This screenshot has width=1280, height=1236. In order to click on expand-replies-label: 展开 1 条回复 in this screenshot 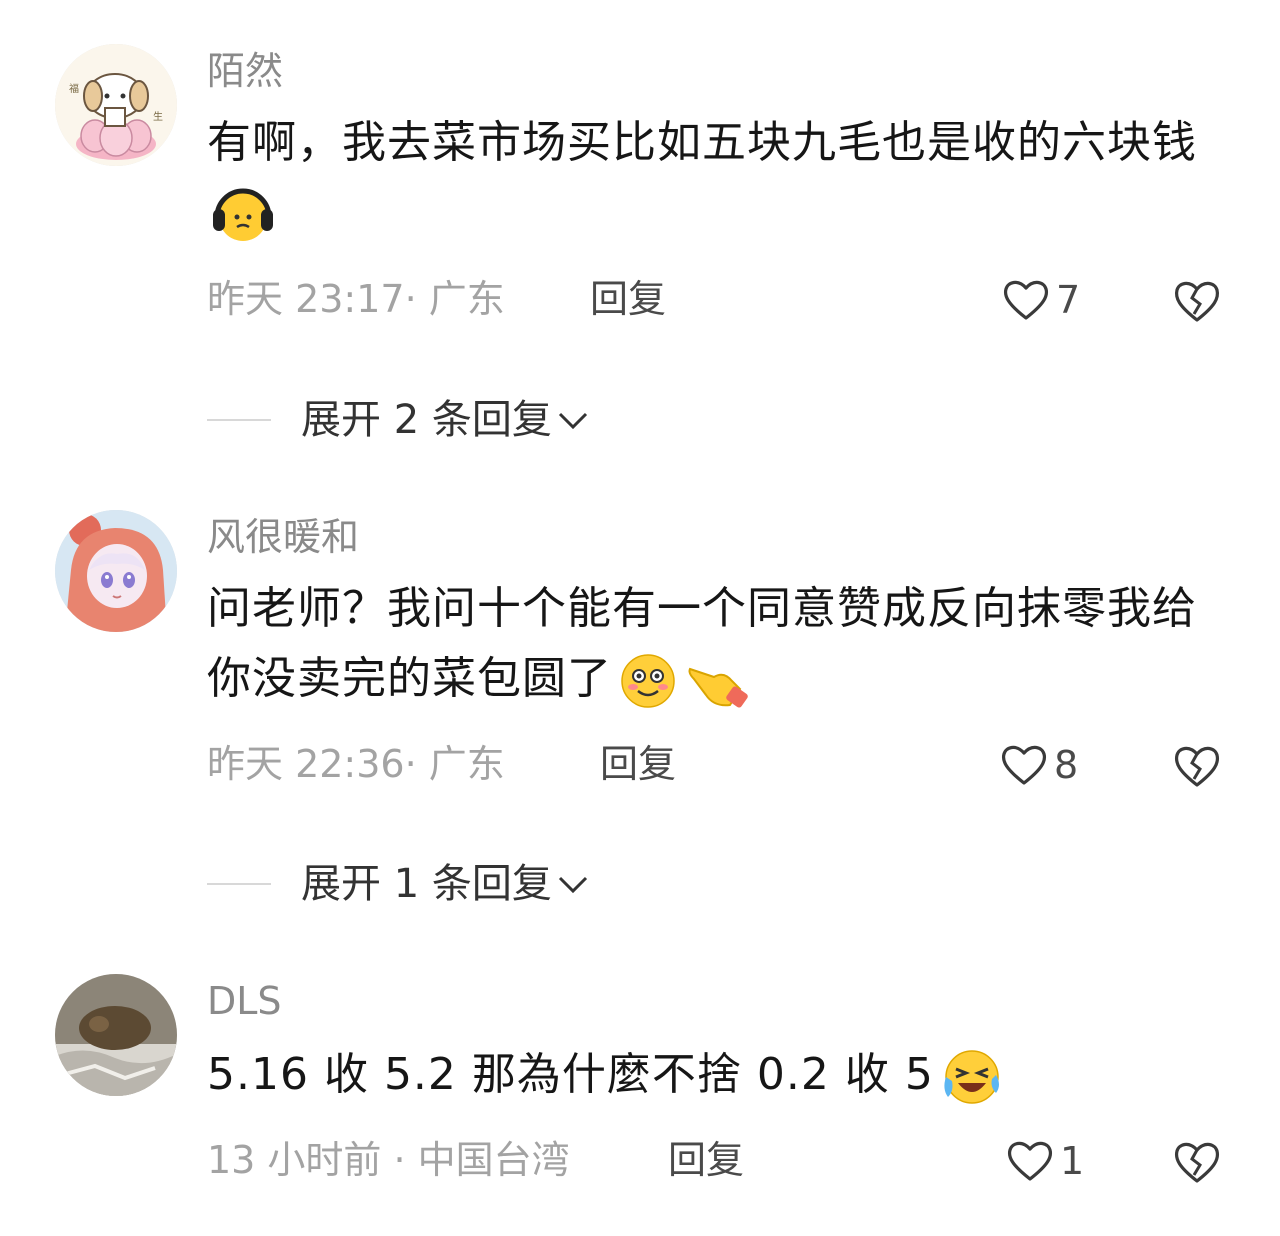, I will do `click(426, 884)`.